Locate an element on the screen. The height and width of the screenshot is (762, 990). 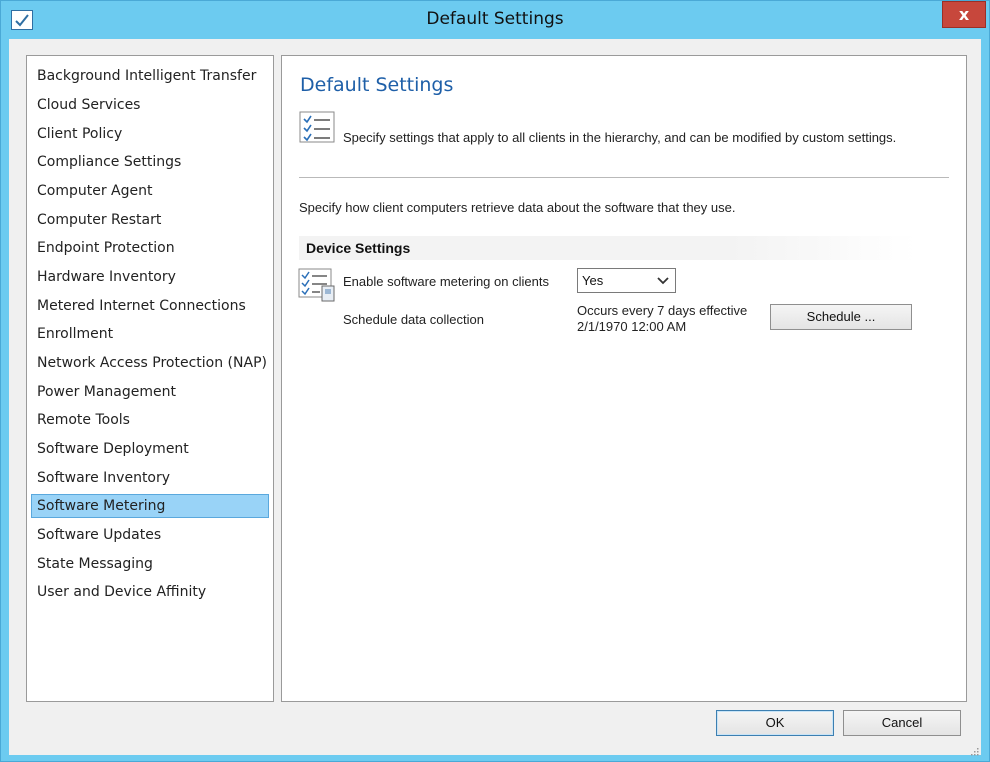
nav-item-metered-internet-connections: Metered Internet Connections is located at coordinates (150, 306).